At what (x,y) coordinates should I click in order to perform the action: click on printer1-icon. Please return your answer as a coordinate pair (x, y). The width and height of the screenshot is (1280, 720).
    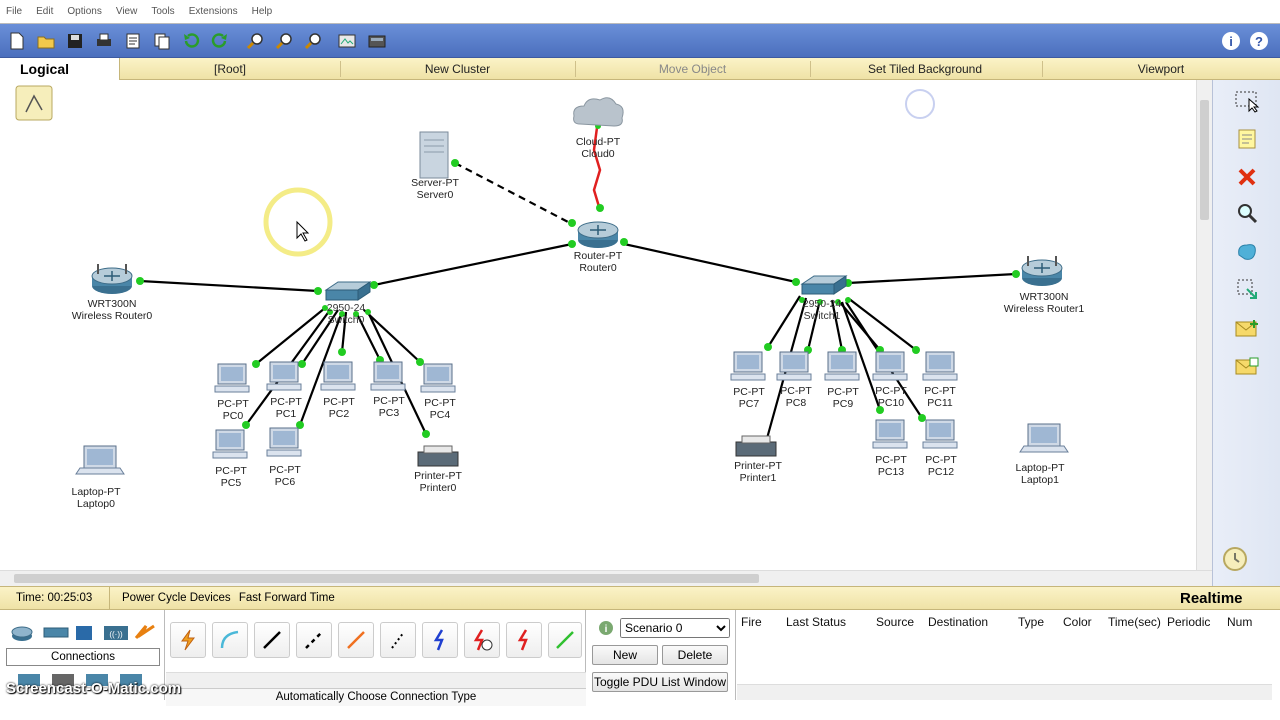
    Looking at the image, I should click on (756, 446).